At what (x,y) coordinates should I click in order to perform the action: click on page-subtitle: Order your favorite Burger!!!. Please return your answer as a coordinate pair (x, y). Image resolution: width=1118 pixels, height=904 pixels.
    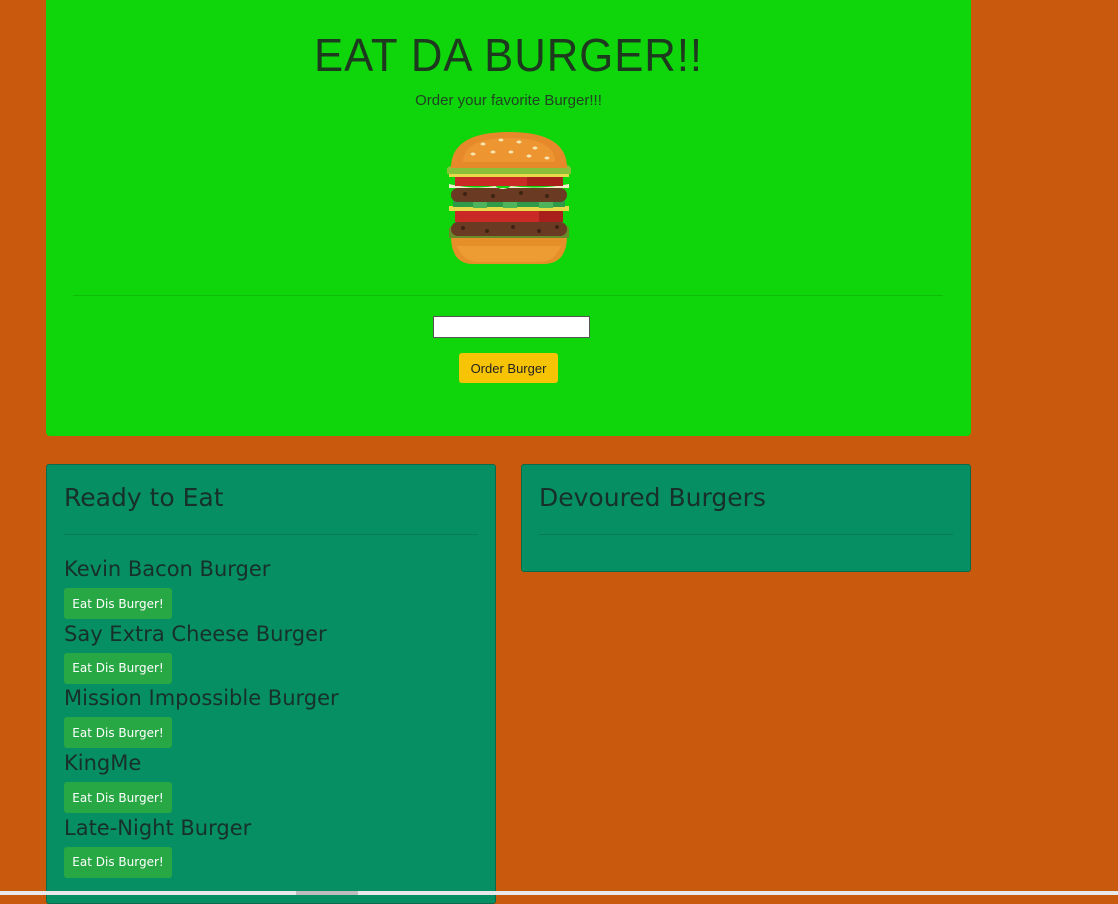
    Looking at the image, I should click on (508, 100).